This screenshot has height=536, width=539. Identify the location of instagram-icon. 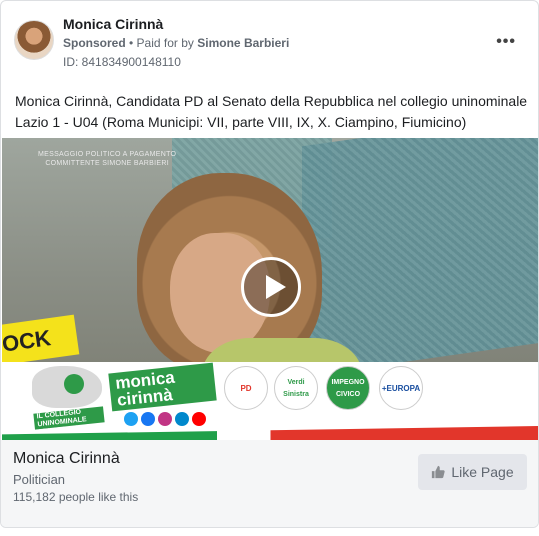
(165, 419).